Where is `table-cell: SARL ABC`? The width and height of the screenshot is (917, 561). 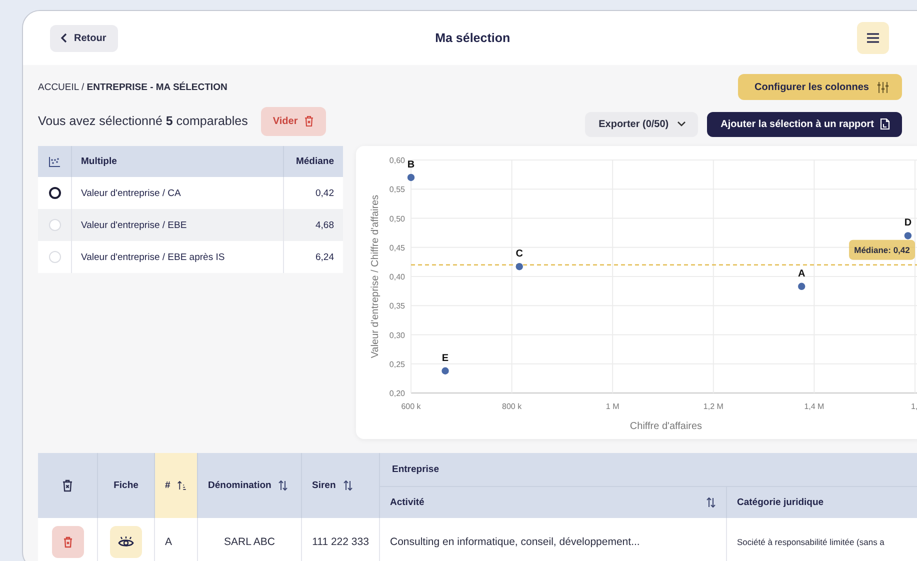 table-cell: SARL ABC is located at coordinates (249, 539).